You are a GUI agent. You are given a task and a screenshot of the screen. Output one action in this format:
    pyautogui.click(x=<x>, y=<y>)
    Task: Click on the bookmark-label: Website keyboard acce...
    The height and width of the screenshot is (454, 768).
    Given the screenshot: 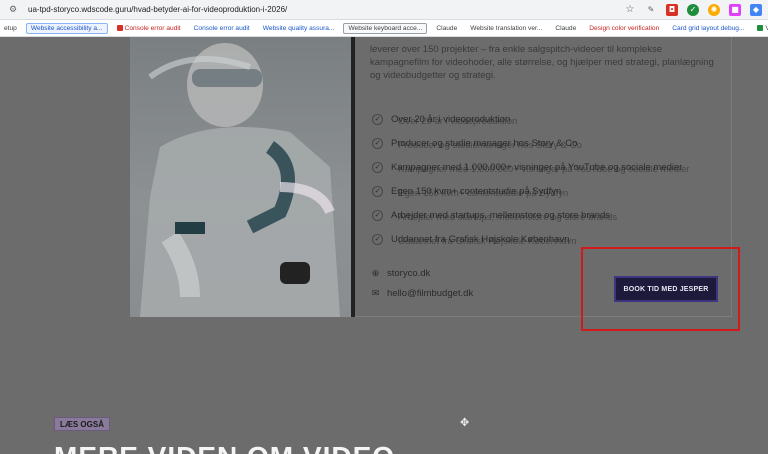 What is the action you would take?
    pyautogui.click(x=385, y=28)
    